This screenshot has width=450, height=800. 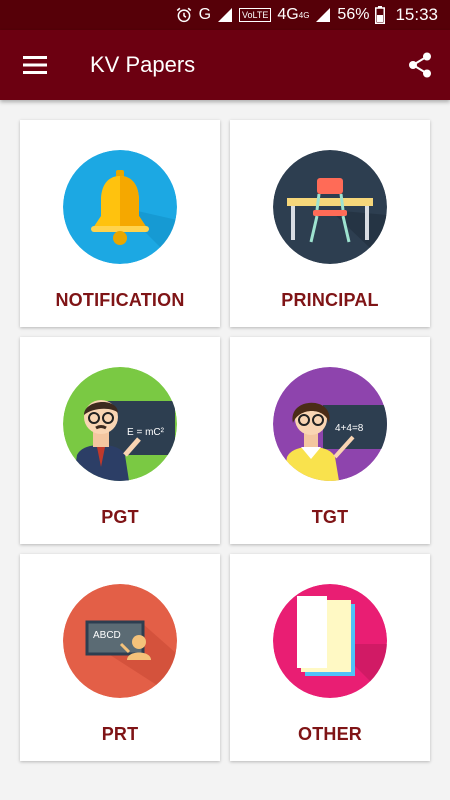 I want to click on page-title: KV Papers, so click(x=143, y=64).